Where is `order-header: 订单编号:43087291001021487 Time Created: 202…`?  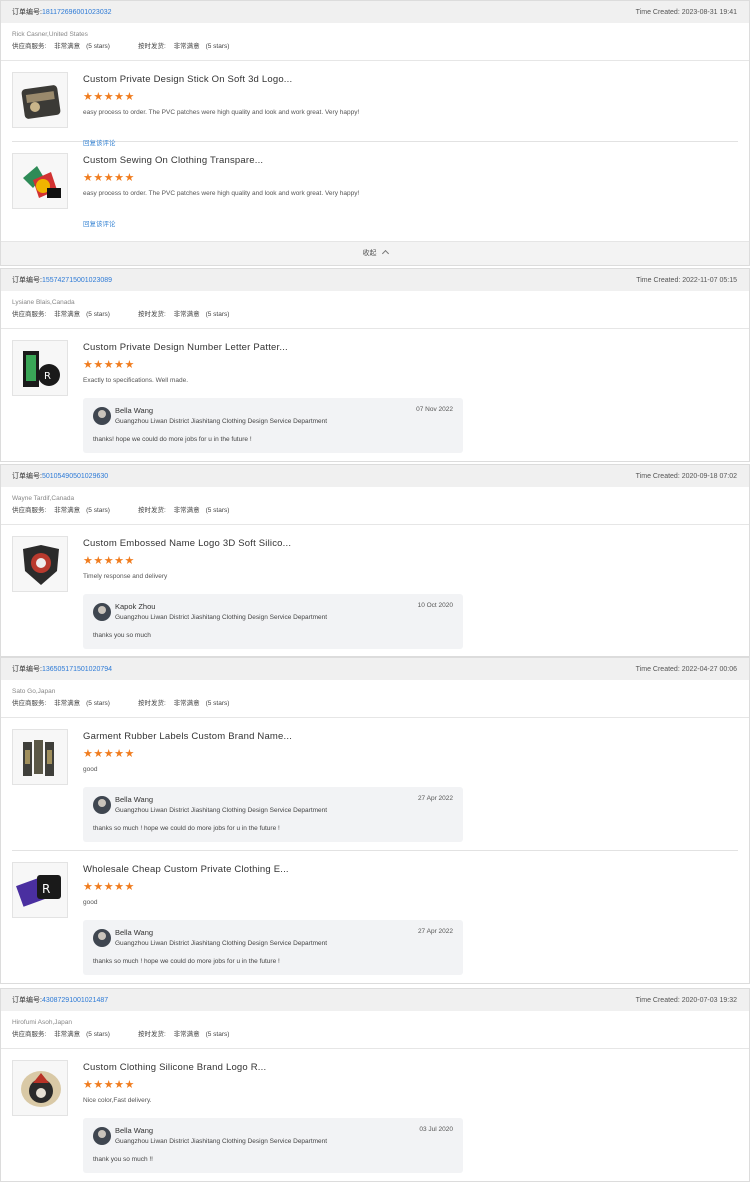
order-header: 订单编号:43087291001021487 Time Created: 202… is located at coordinates (375, 1000).